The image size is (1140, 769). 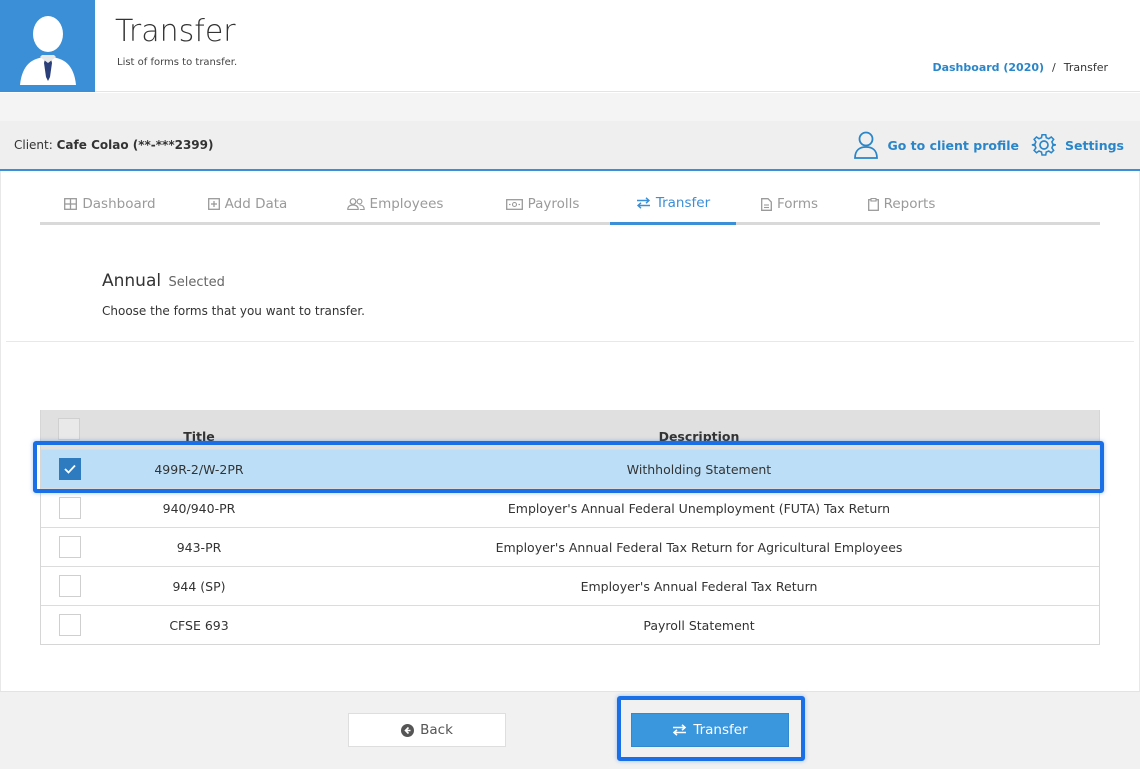 What do you see at coordinates (199, 436) in the screenshot?
I see `column-header-title: Title` at bounding box center [199, 436].